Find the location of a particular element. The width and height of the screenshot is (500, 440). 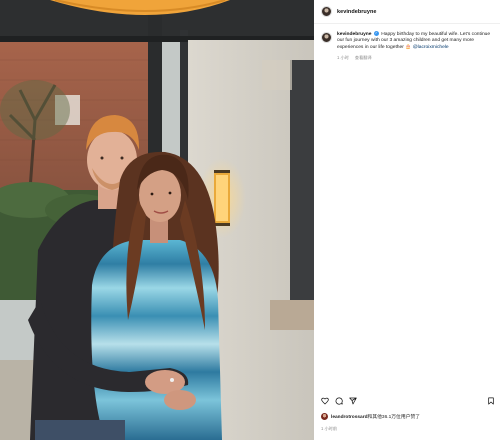

like-button is located at coordinates (325, 401).